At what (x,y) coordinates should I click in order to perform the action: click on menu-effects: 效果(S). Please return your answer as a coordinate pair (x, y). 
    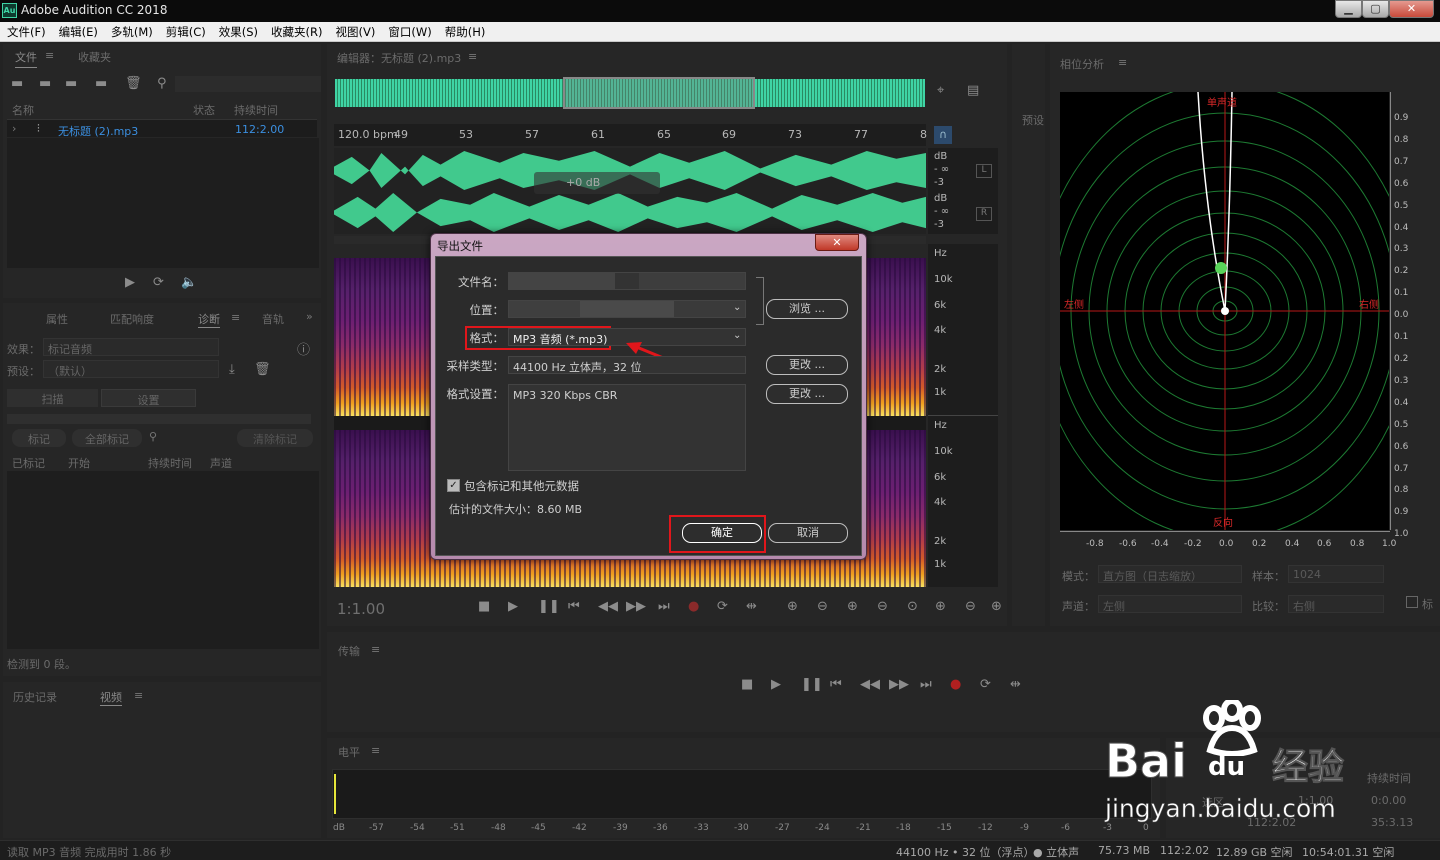
    Looking at the image, I should click on (238, 31).